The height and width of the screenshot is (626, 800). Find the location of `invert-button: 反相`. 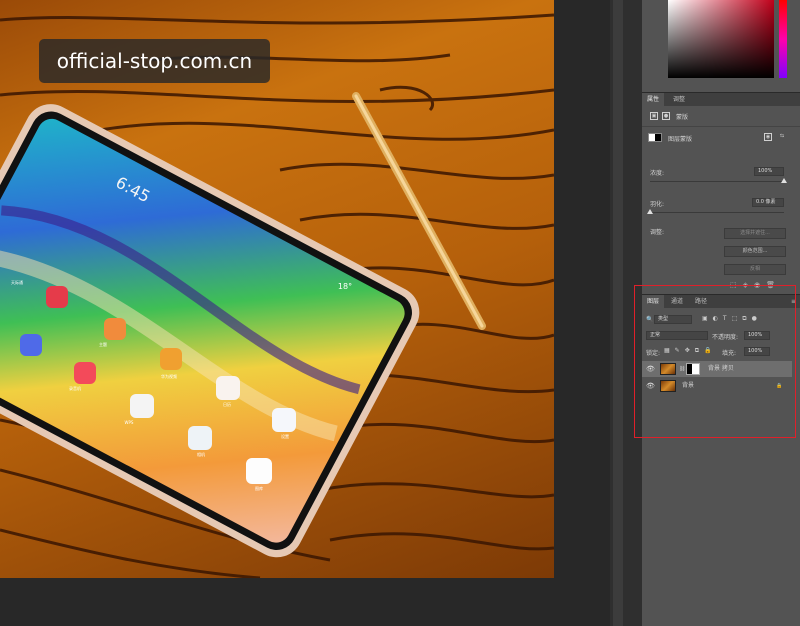

invert-button: 反相 is located at coordinates (755, 269).